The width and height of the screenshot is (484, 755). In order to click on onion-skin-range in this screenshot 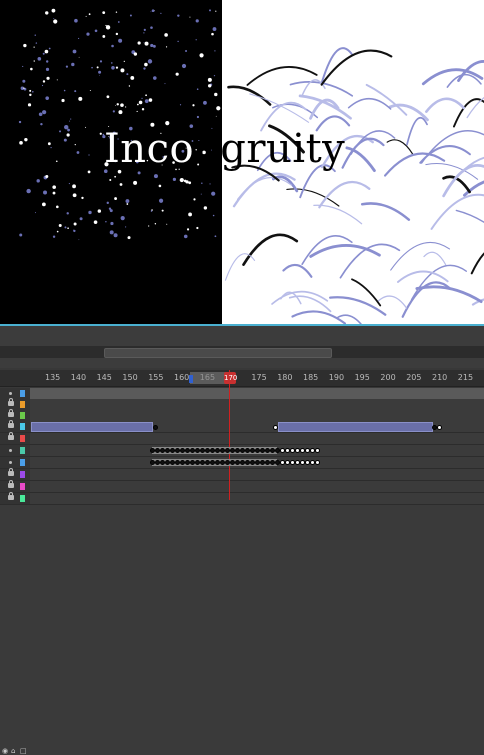, I will do `click(208, 378)`.